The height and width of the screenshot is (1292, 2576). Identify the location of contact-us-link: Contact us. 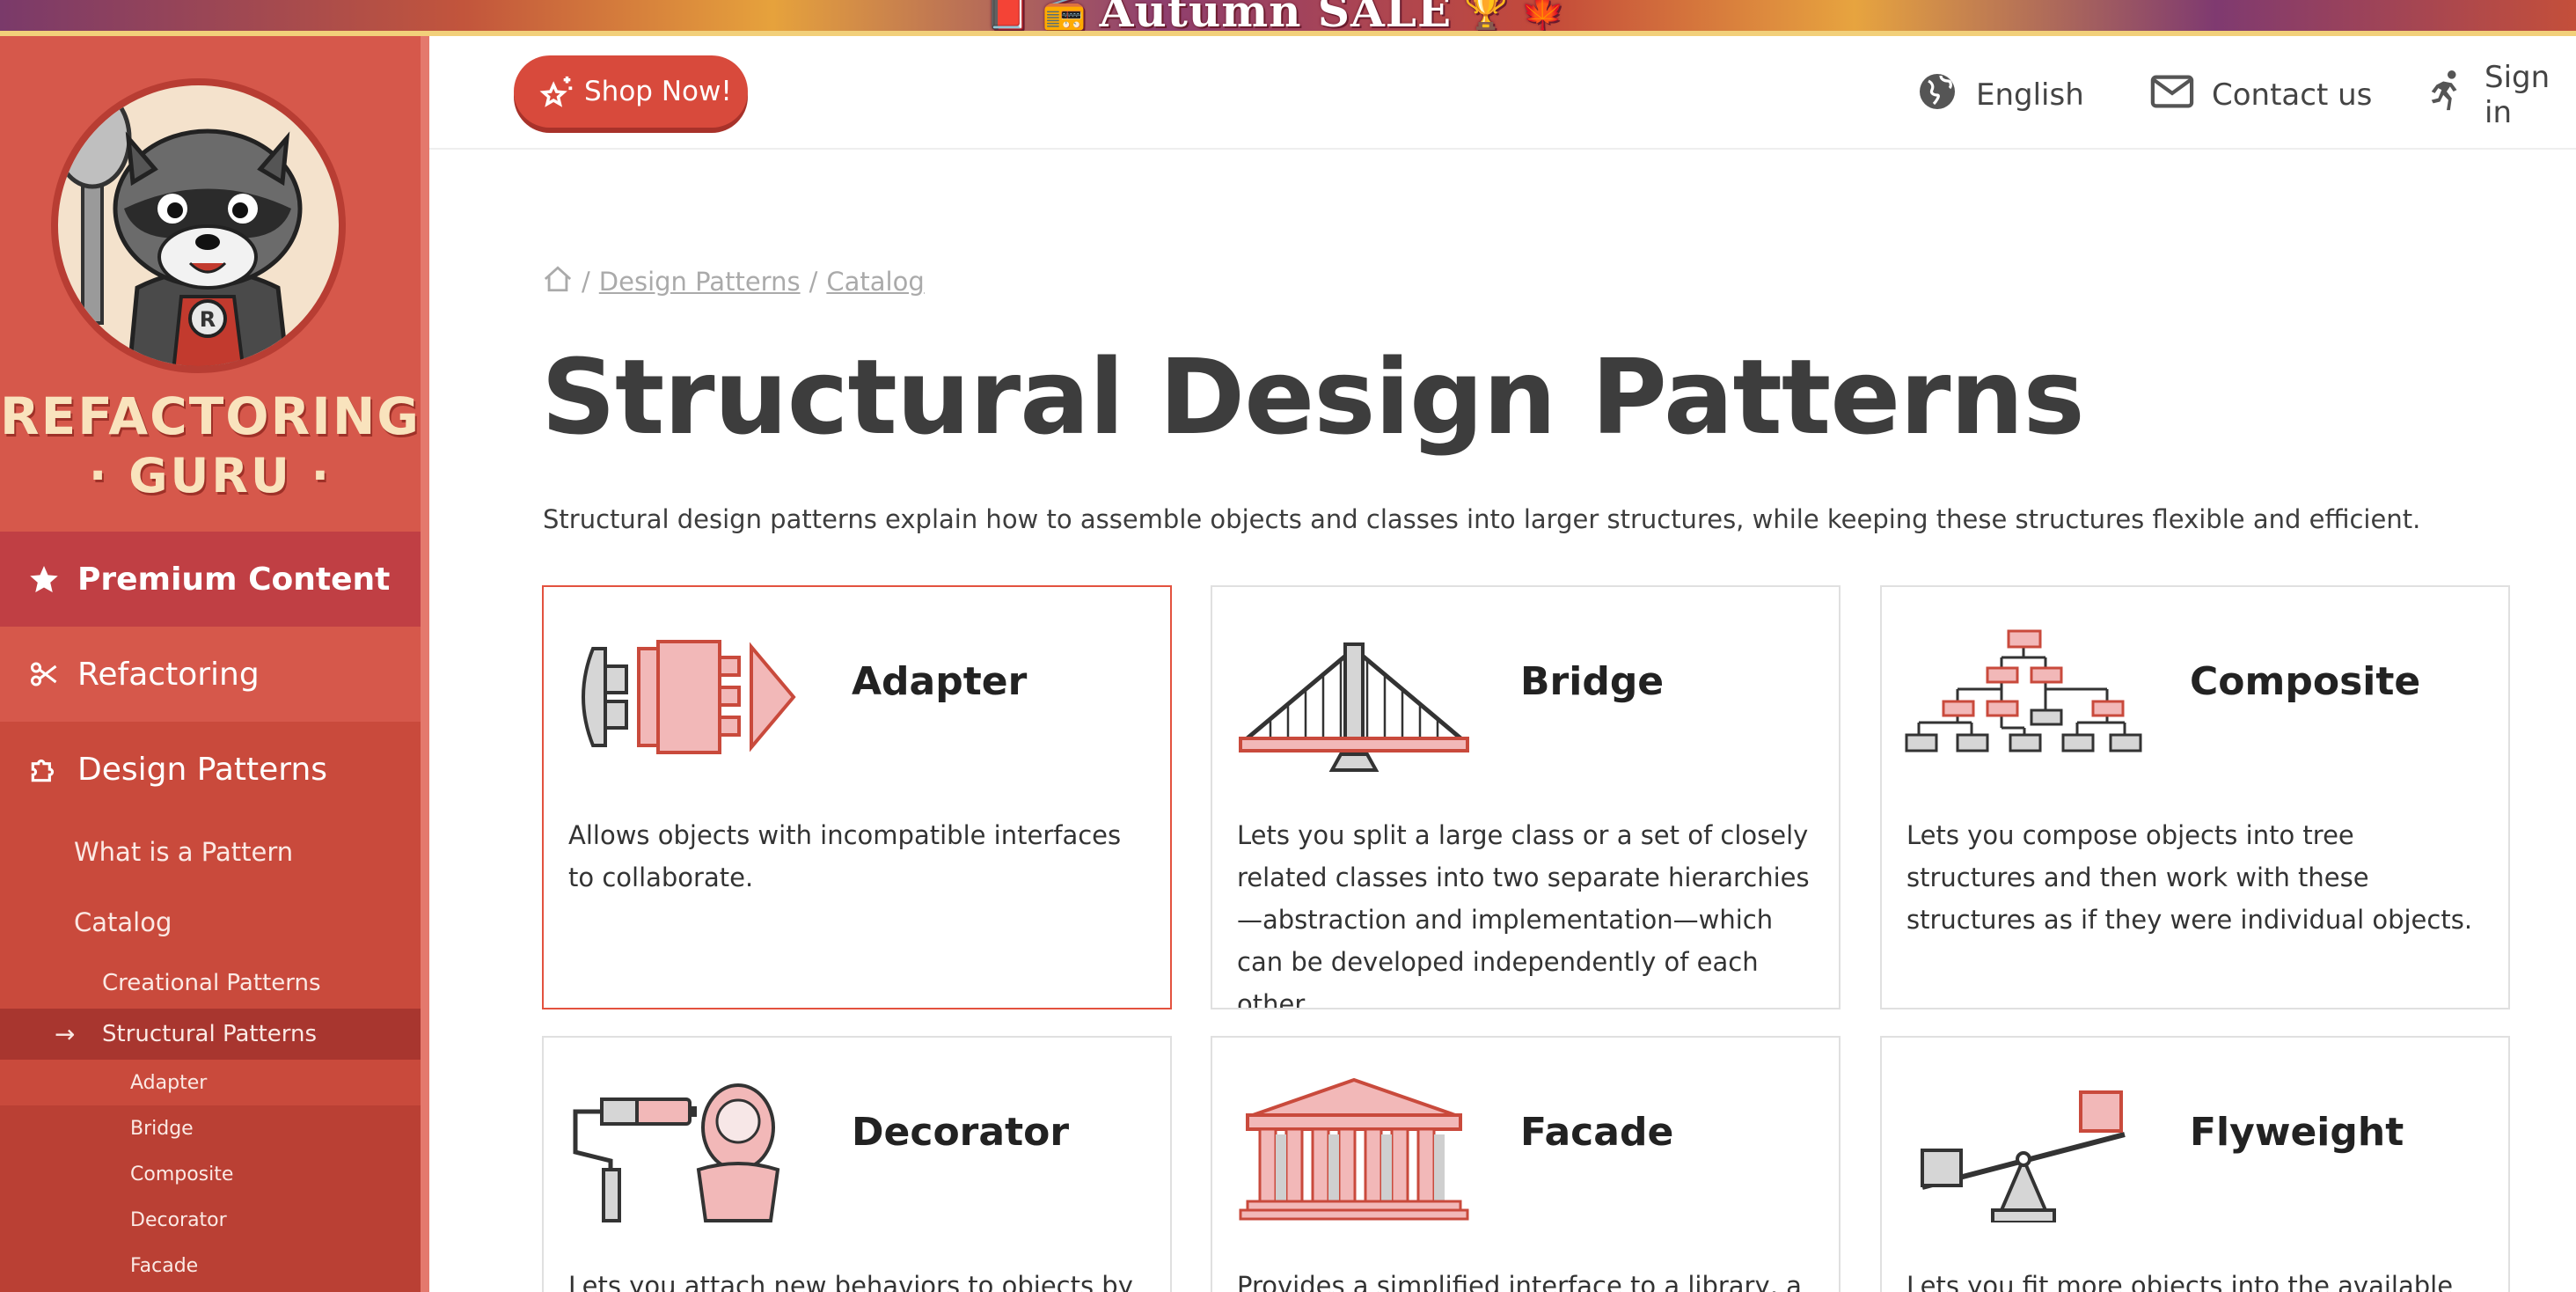
(2261, 95).